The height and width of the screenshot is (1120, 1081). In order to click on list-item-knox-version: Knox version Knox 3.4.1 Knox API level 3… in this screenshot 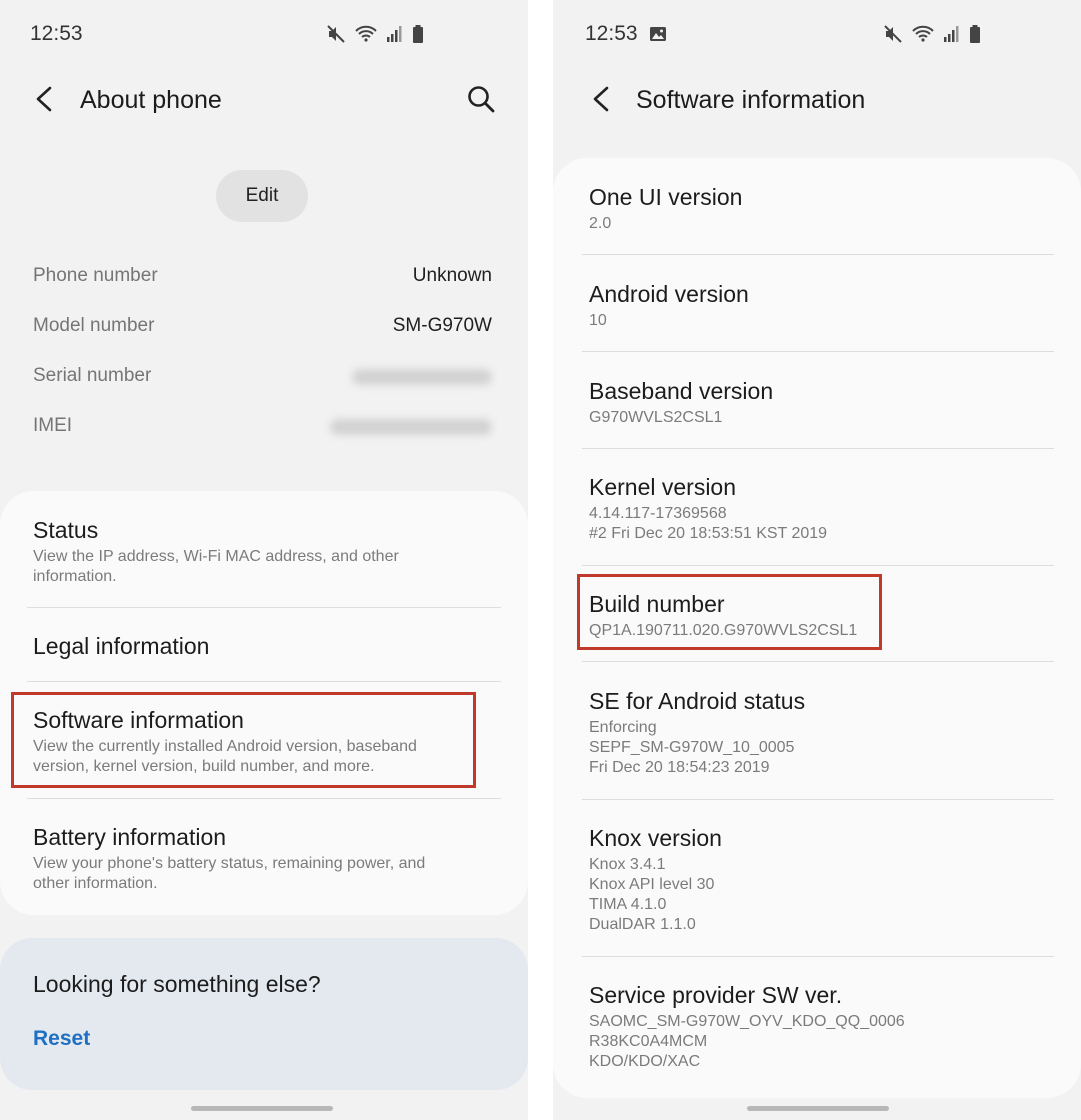, I will do `click(825, 879)`.